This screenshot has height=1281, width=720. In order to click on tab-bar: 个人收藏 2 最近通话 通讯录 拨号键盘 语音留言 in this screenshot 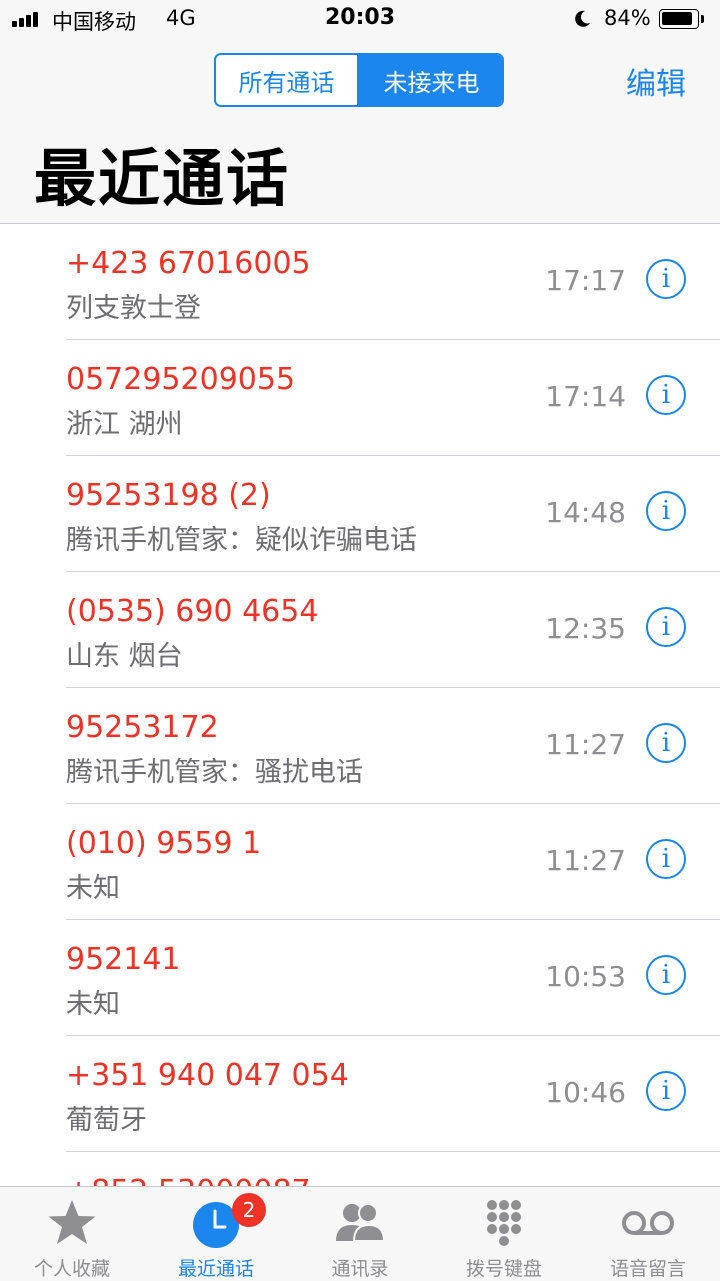, I will do `click(360, 1233)`.